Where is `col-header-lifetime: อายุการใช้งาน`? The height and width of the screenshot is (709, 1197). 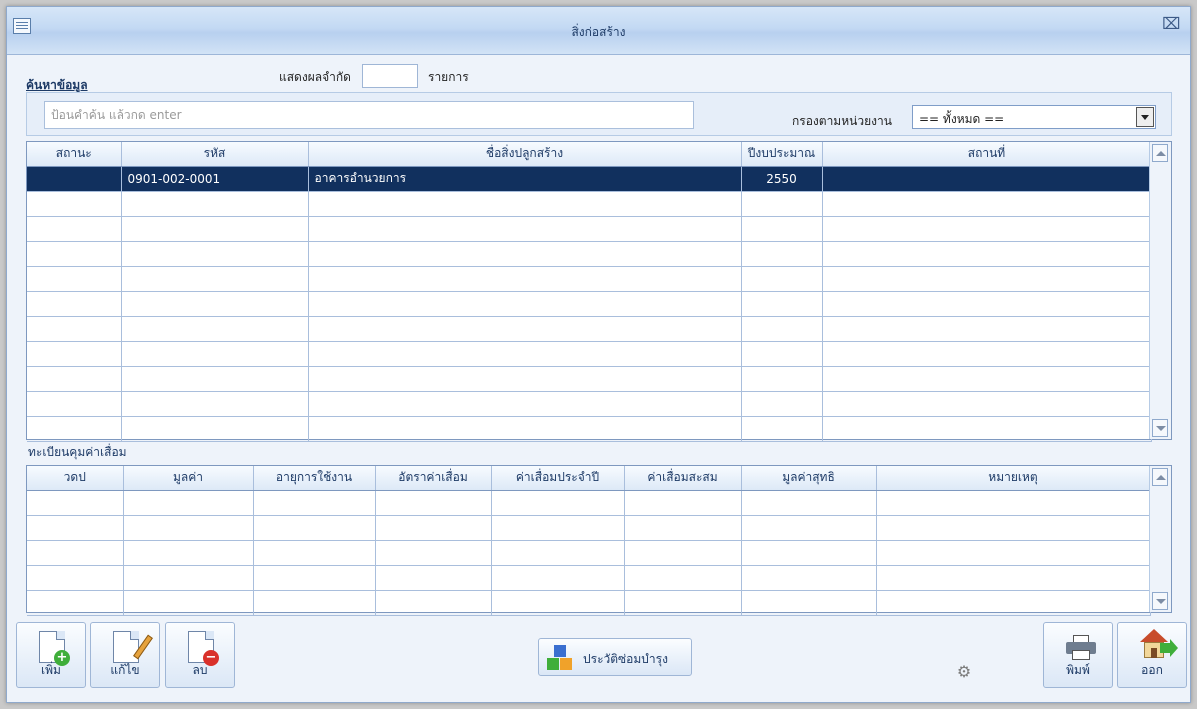
col-header-lifetime: อายุการใช้งาน is located at coordinates (314, 478).